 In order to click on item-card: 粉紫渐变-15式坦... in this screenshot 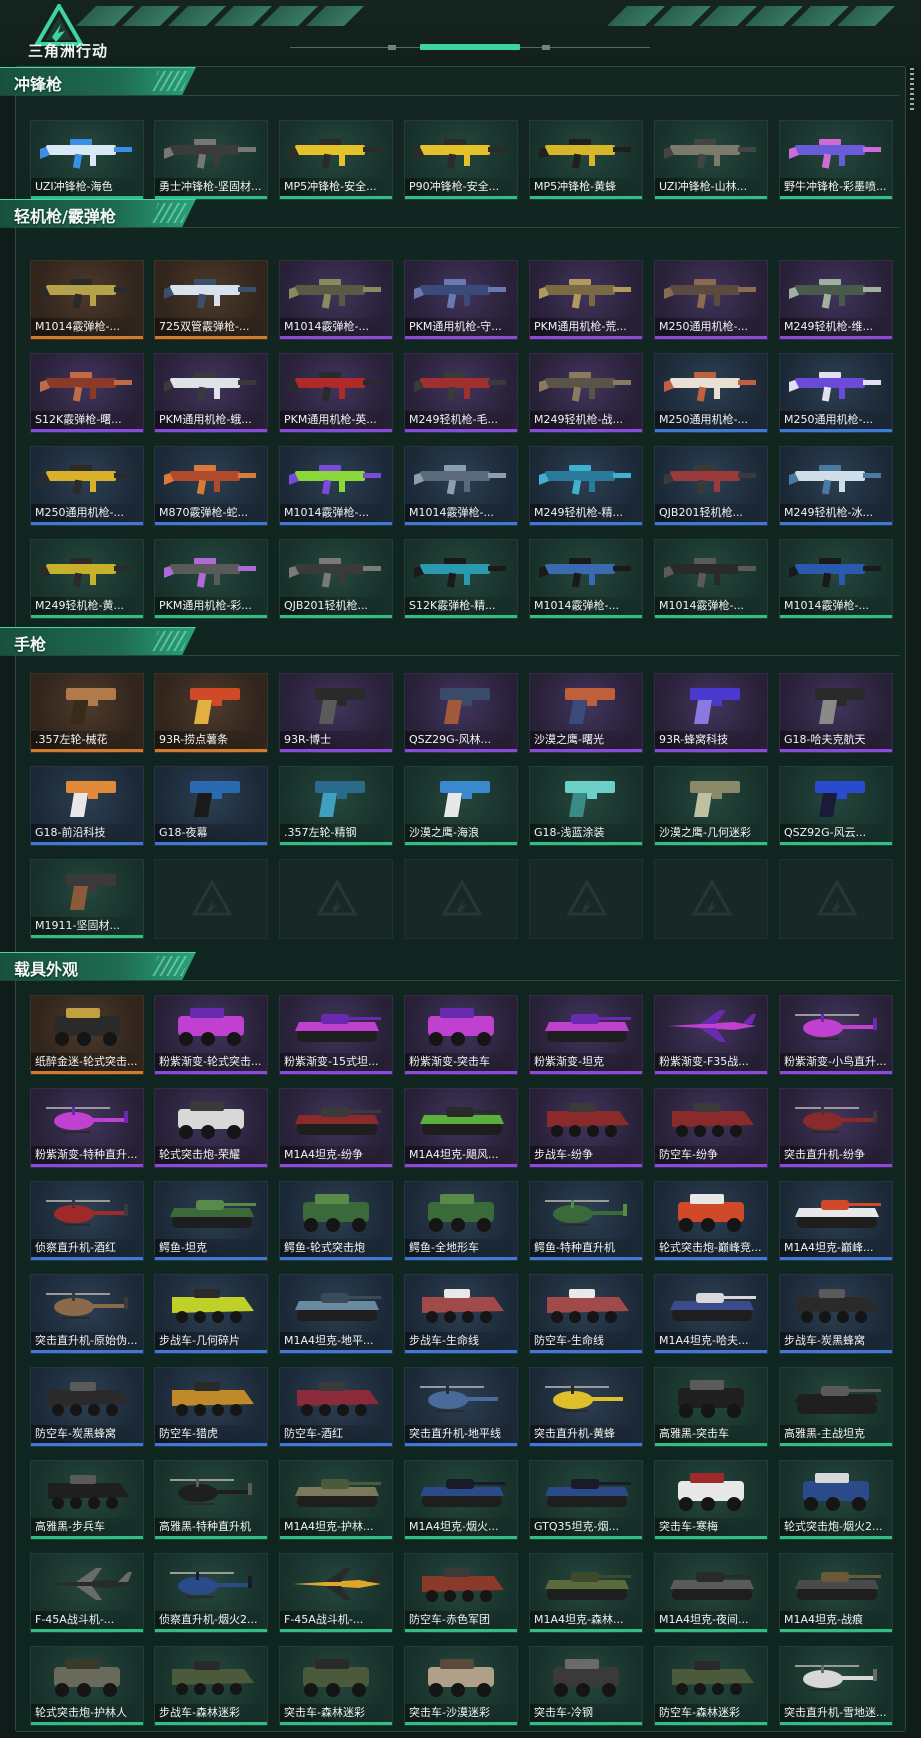, I will do `click(336, 1035)`.